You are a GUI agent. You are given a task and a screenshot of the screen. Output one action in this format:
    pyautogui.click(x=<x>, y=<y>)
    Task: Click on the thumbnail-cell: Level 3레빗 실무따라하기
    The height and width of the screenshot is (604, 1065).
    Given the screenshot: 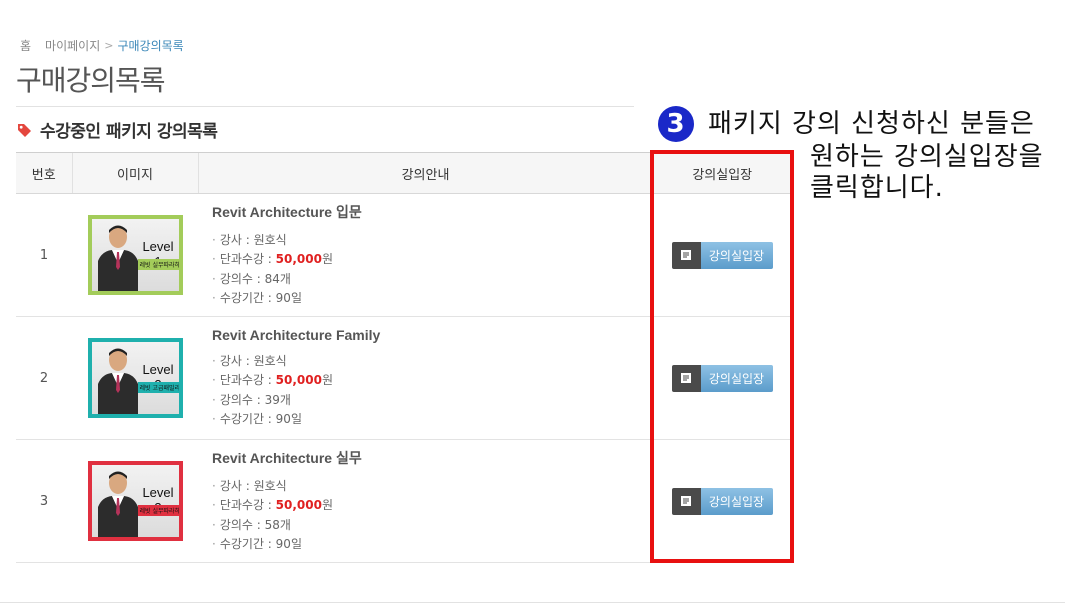 What is the action you would take?
    pyautogui.click(x=135, y=501)
    